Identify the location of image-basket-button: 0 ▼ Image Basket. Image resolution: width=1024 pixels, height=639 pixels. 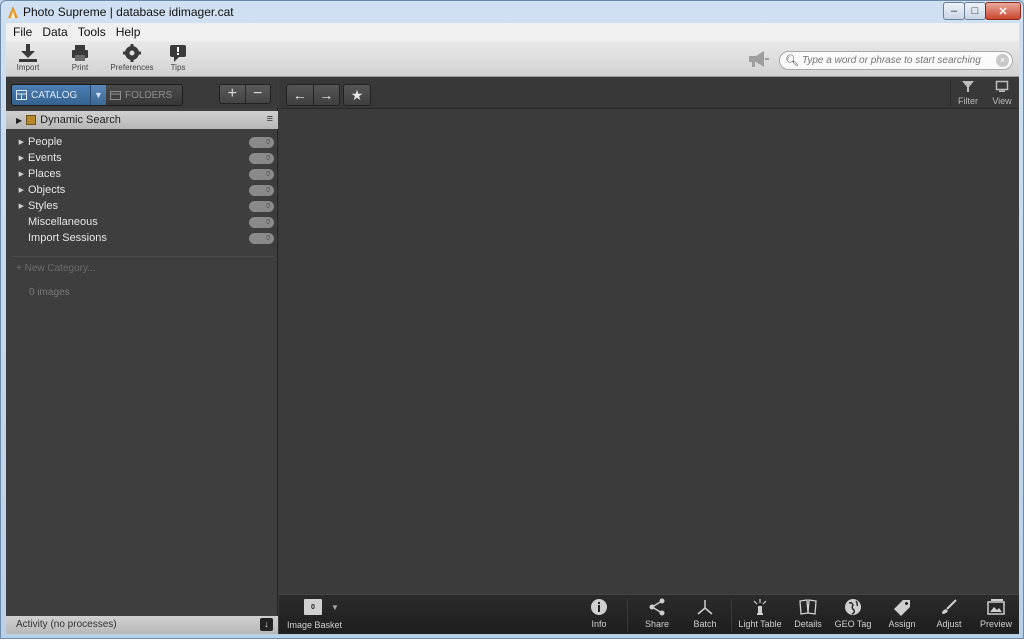
(313, 616).